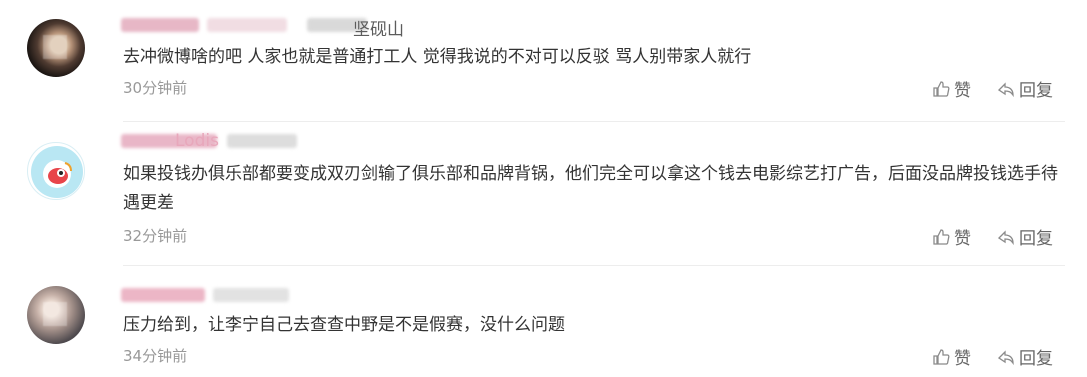 This screenshot has width=1087, height=377. I want to click on timestamp: 32分钟前, so click(155, 236).